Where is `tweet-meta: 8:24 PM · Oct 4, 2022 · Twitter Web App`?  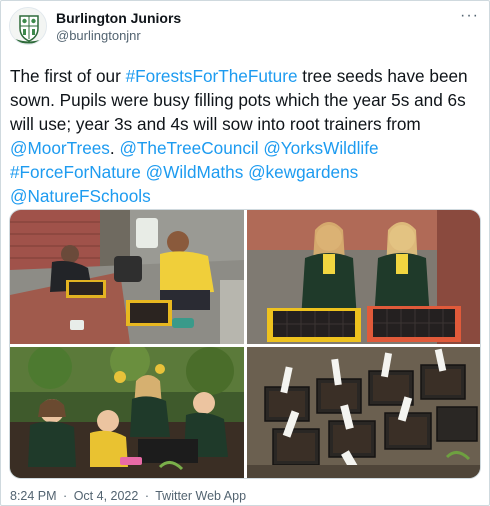
tweet-meta: 8:24 PM · Oct 4, 2022 · Twitter Web App is located at coordinates (129, 496).